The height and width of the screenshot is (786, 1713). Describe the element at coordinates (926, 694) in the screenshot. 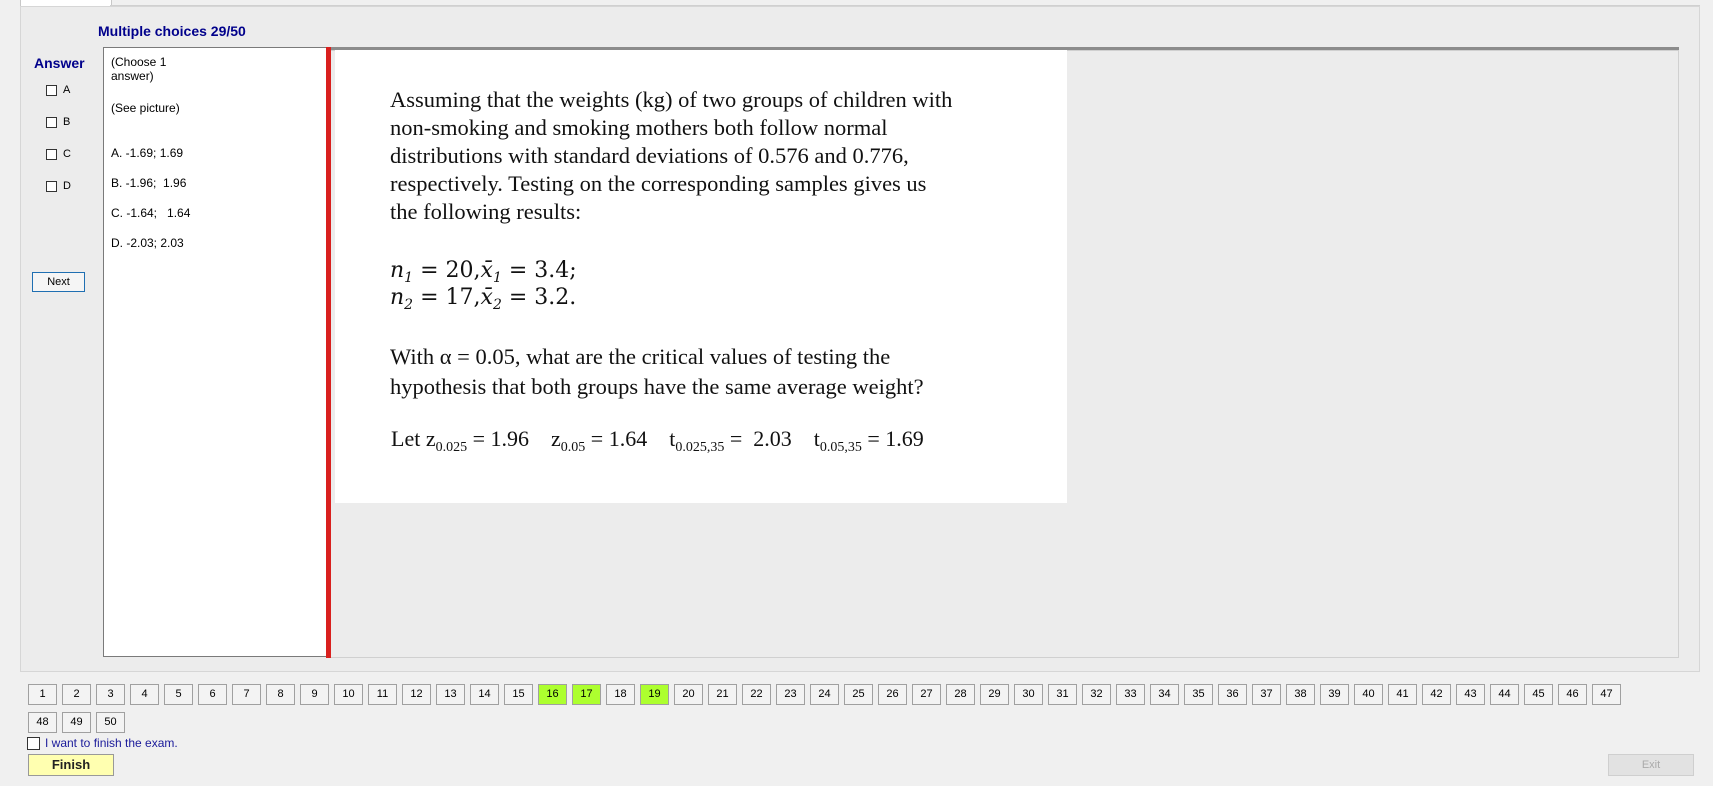

I see `question-nav-button: 27` at that location.